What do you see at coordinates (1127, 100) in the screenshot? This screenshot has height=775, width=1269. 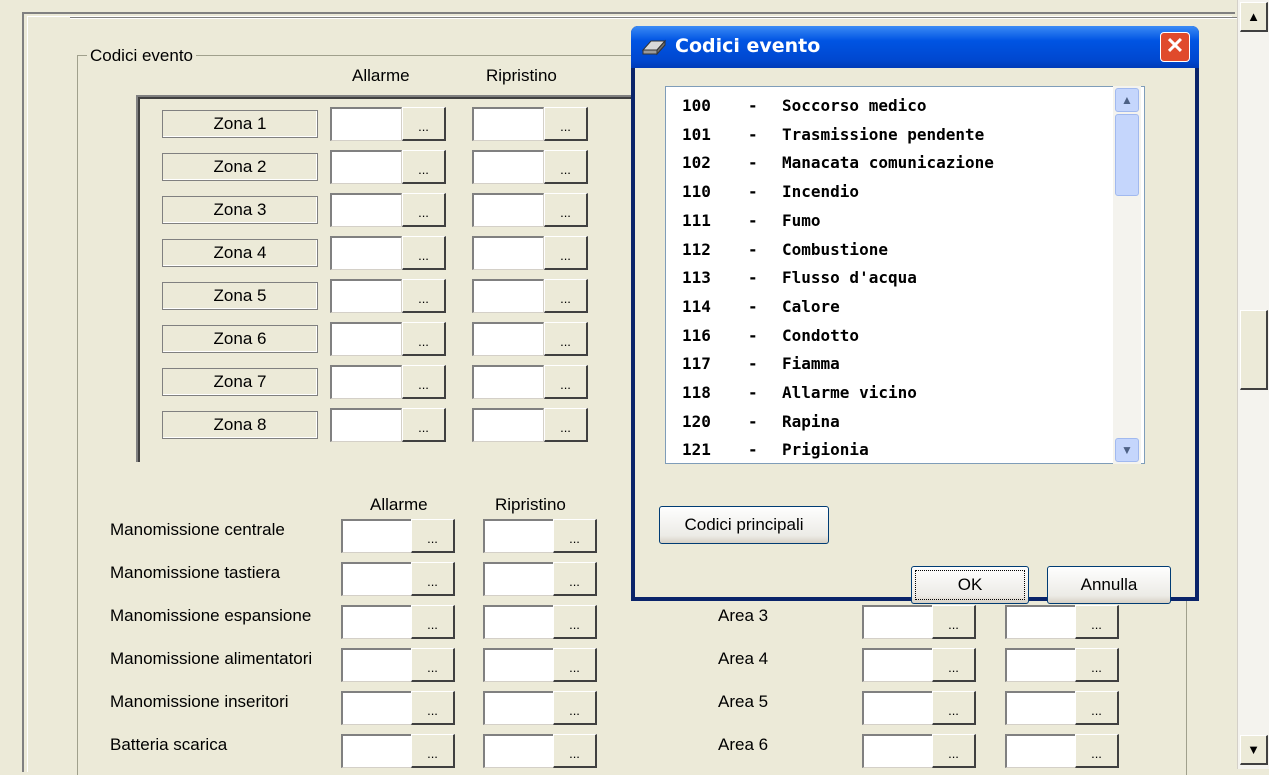 I see `chevron-up-icon: ▲` at bounding box center [1127, 100].